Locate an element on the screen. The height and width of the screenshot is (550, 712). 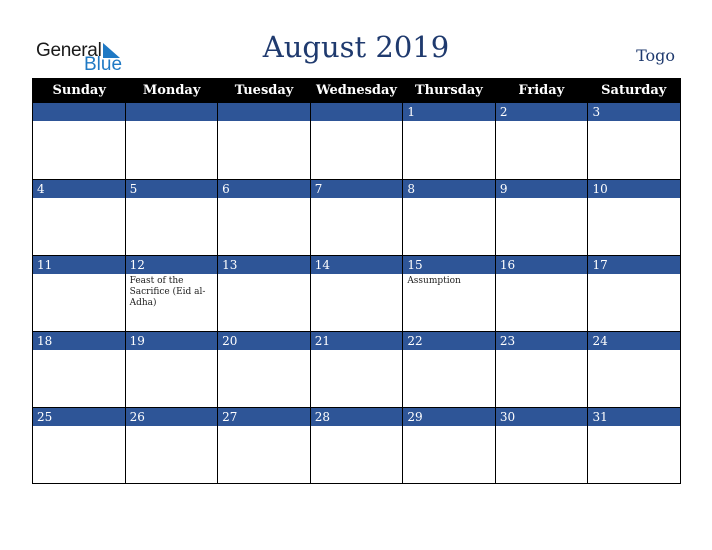
holiday-event: Assumption is located at coordinates (434, 281).